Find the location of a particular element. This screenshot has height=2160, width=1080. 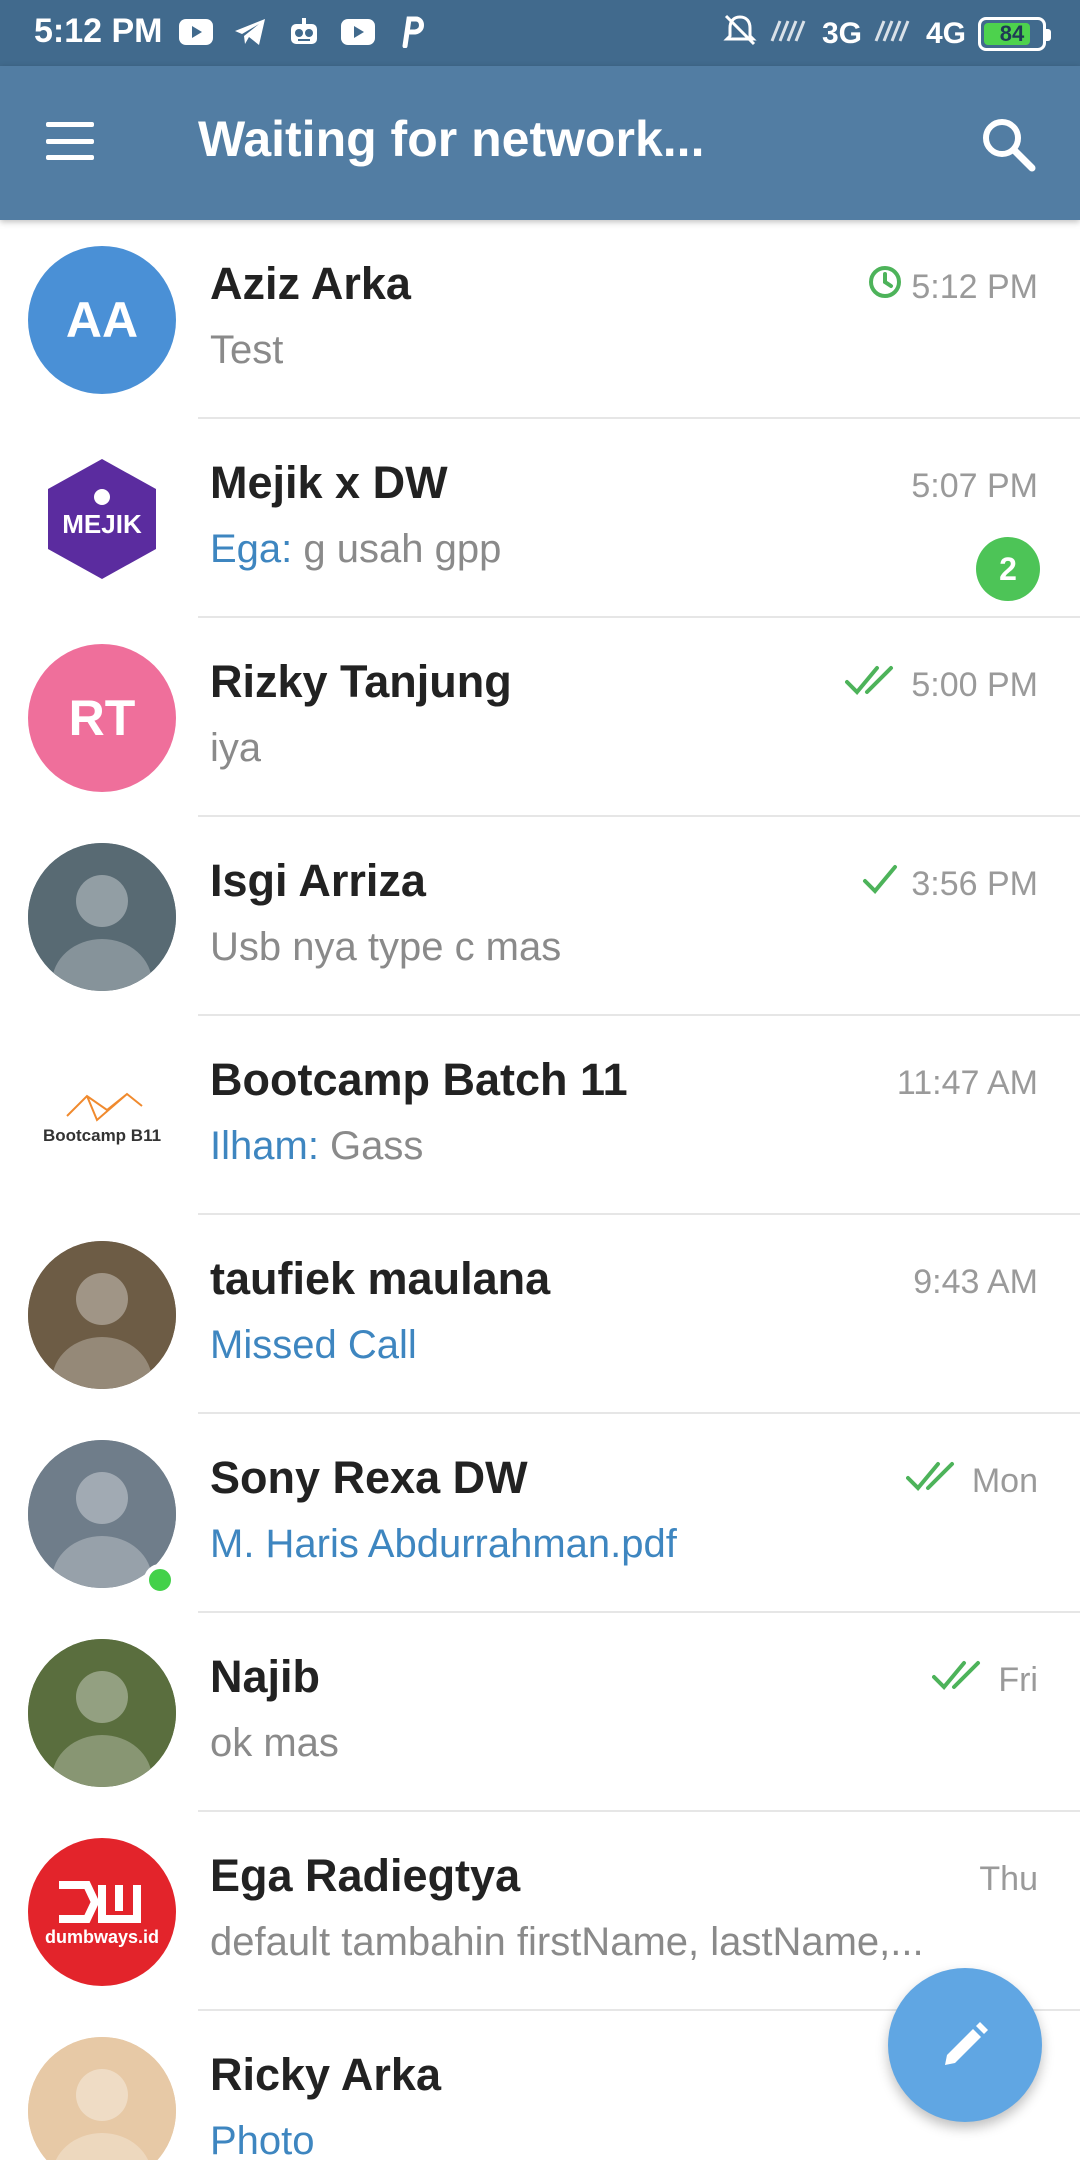

p-icon is located at coordinates (412, 32).